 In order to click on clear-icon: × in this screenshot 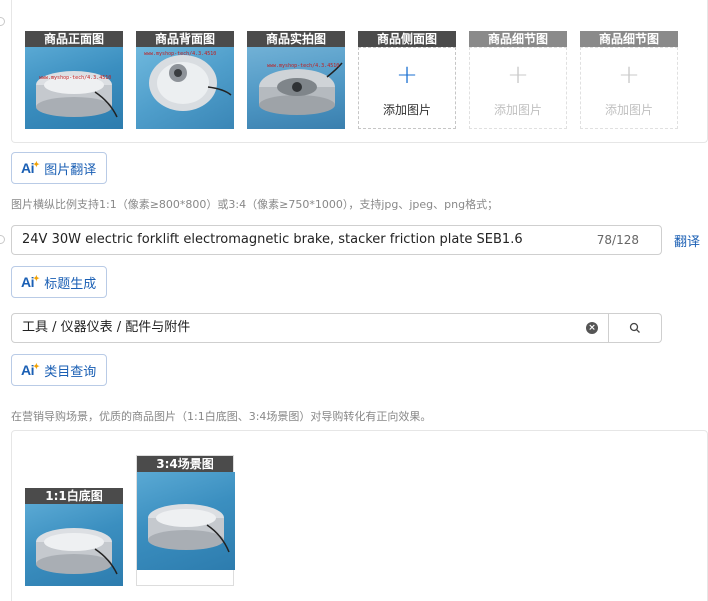, I will do `click(592, 328)`.